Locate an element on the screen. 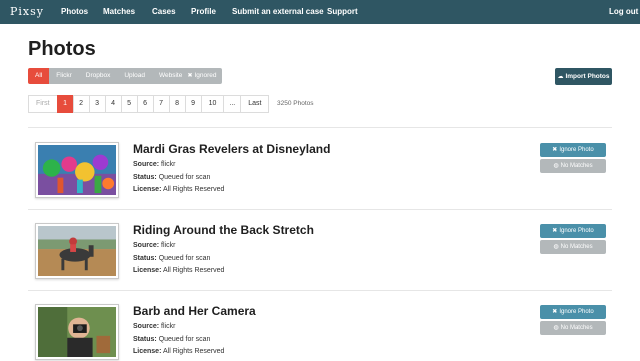 The image size is (640, 361). nav-photos: Photos is located at coordinates (74, 11).